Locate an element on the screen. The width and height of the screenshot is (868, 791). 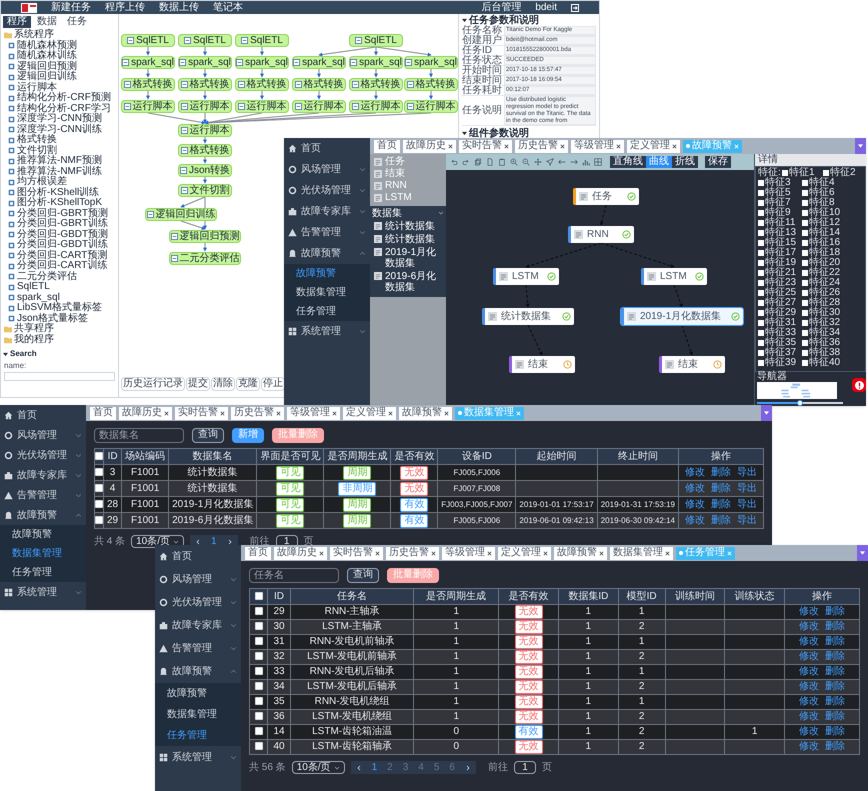
tree-item: 推荐算法-NMF训练 is located at coordinates (59, 171).